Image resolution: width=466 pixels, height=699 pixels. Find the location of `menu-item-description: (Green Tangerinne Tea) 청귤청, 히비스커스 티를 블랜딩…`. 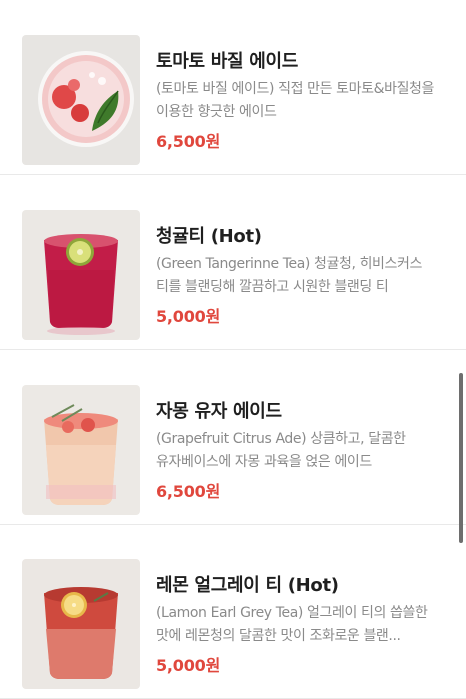

menu-item-description: (Green Tangerinne Tea) 청귤청, 히비스커스 티를 블랜딩… is located at coordinates (289, 275).